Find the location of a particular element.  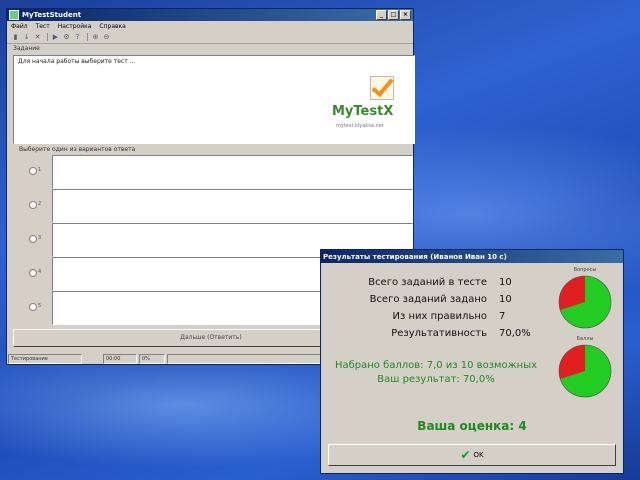

stop-icon: ✕ is located at coordinates (37, 37).